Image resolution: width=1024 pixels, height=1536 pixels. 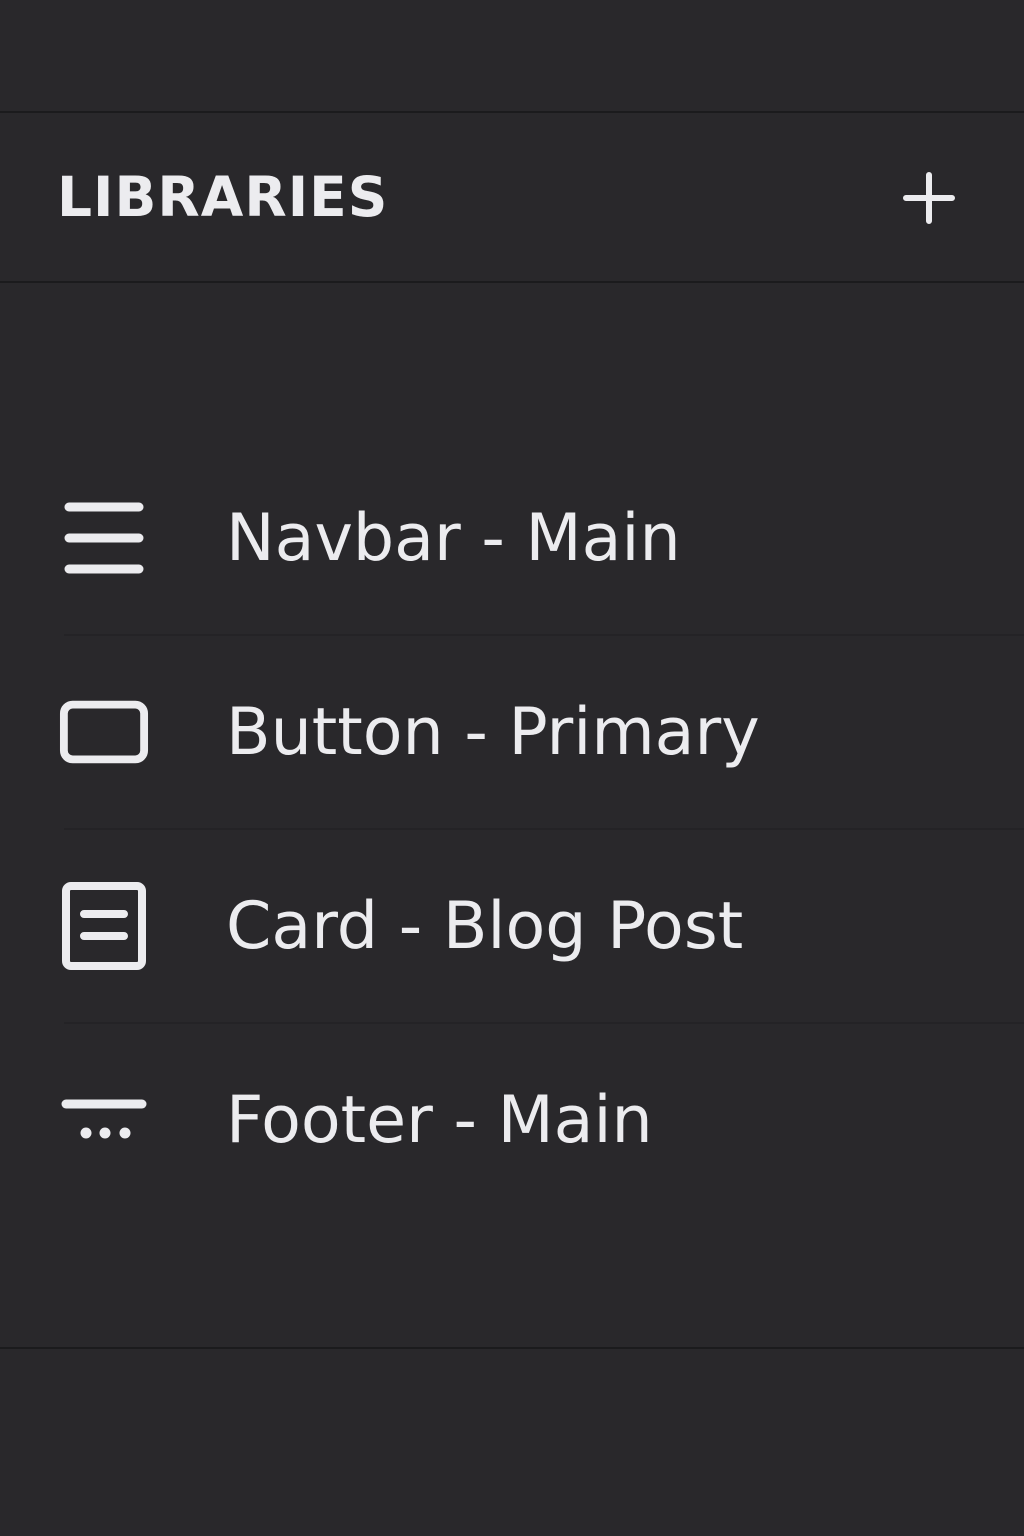 I want to click on library-item-label: Card - Blog Post, so click(x=485, y=926).